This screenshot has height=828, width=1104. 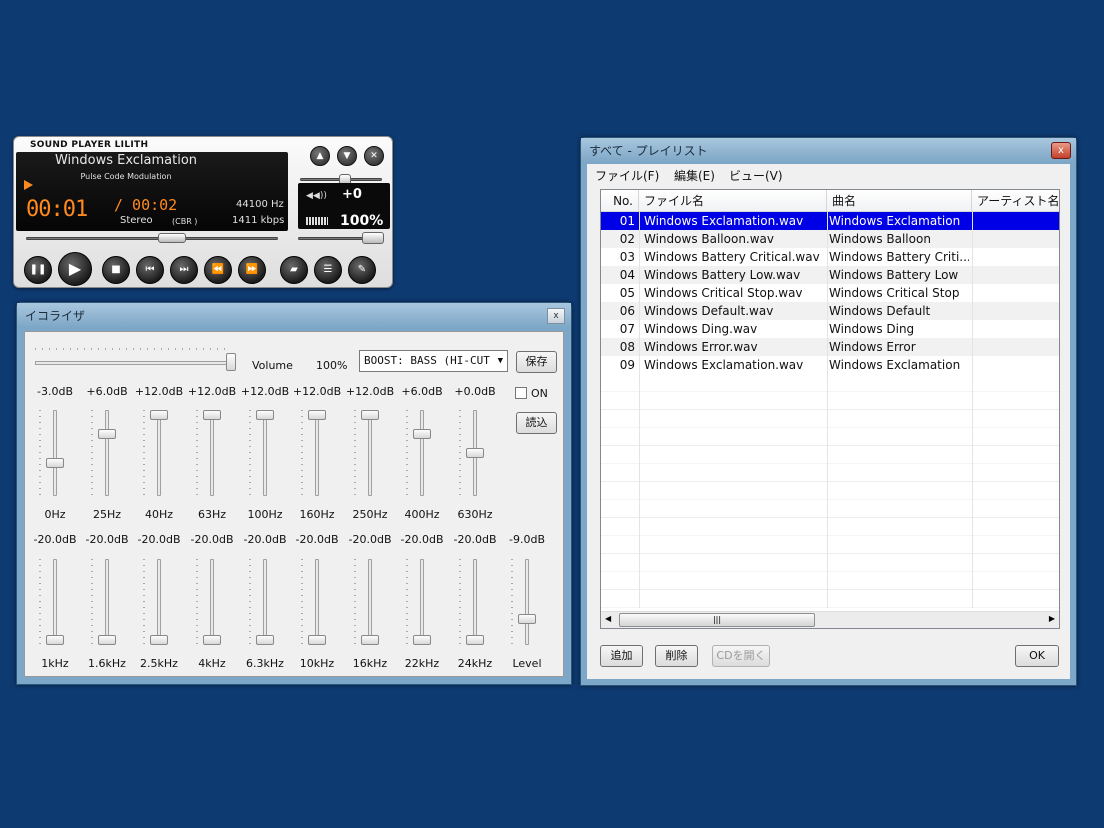 I want to click on ok-button: OK, so click(x=1037, y=656).